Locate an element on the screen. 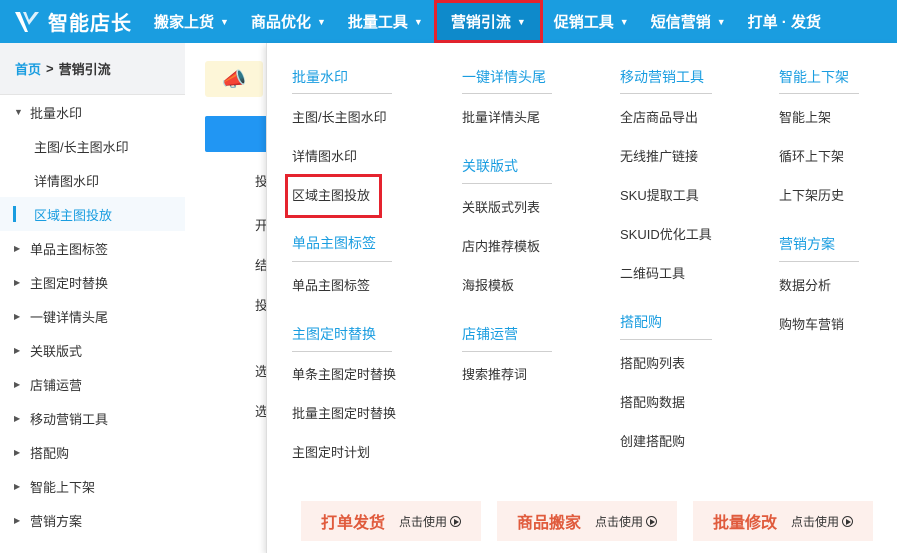 The image size is (897, 553). sidebar-item-bundle-purchase: ▶ 搭配购 is located at coordinates (92, 452).